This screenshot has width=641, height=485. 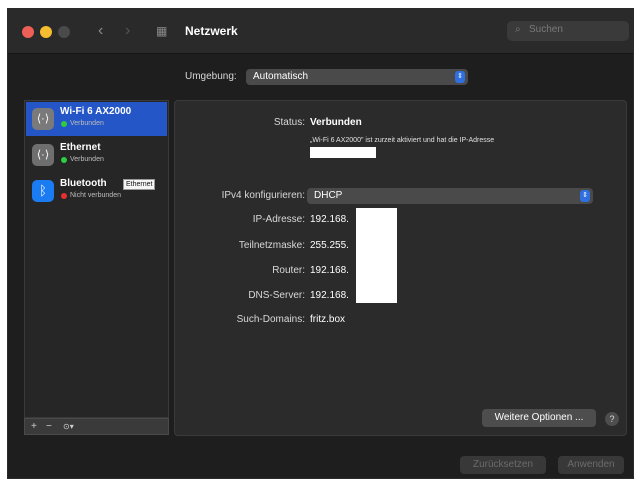 I want to click on back-arrow-icon: ‹, so click(x=100, y=31).